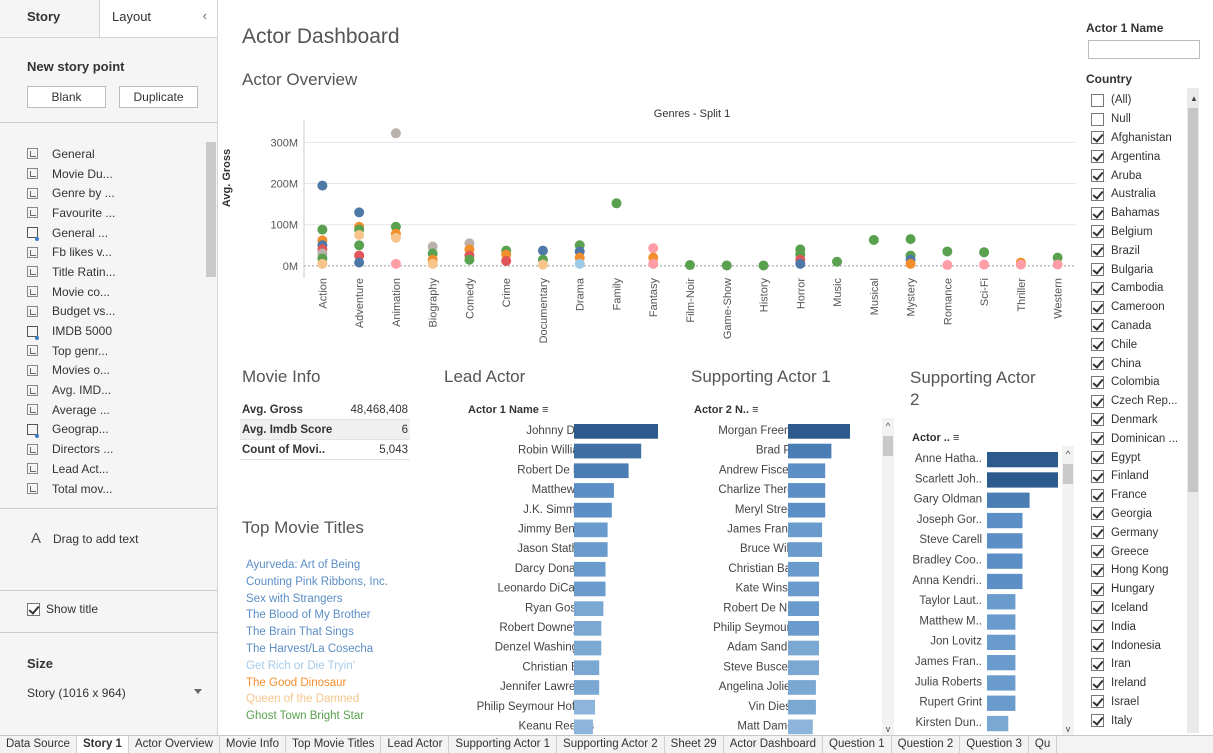 This screenshot has width=1213, height=753. I want to click on sort-icon: ≡, so click(545, 410).